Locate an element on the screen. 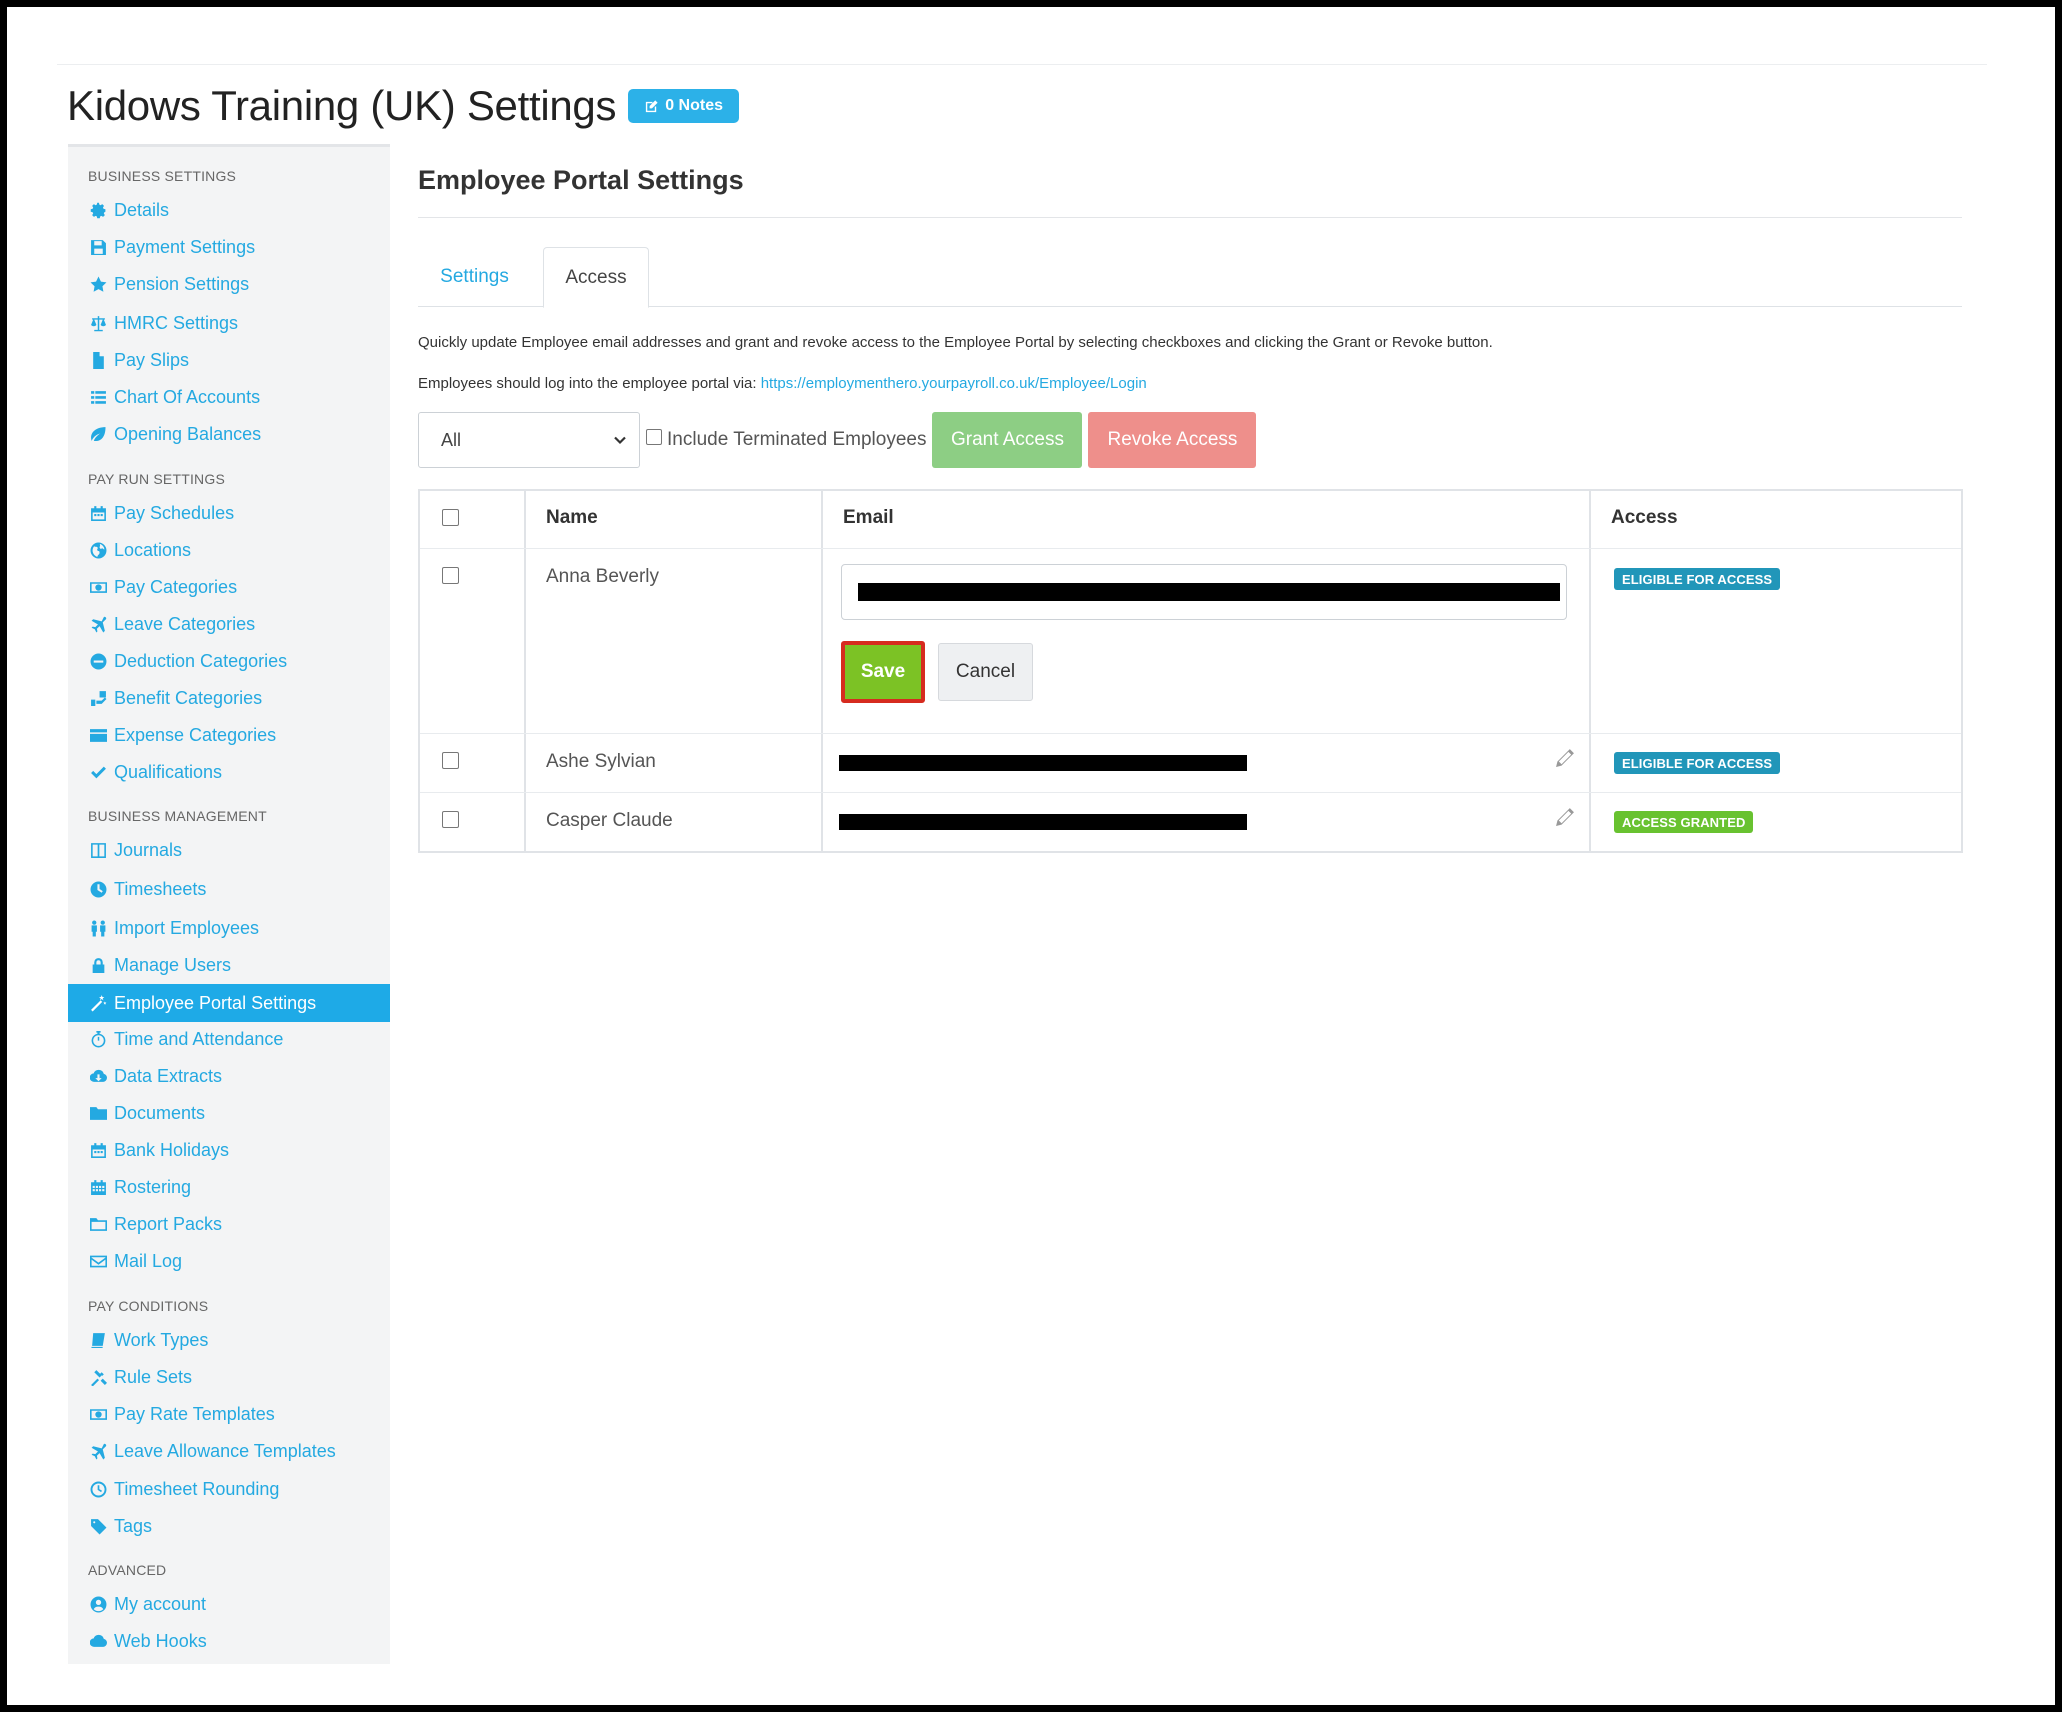 The width and height of the screenshot is (2062, 1712). user-circle-icon is located at coordinates (98, 1604).